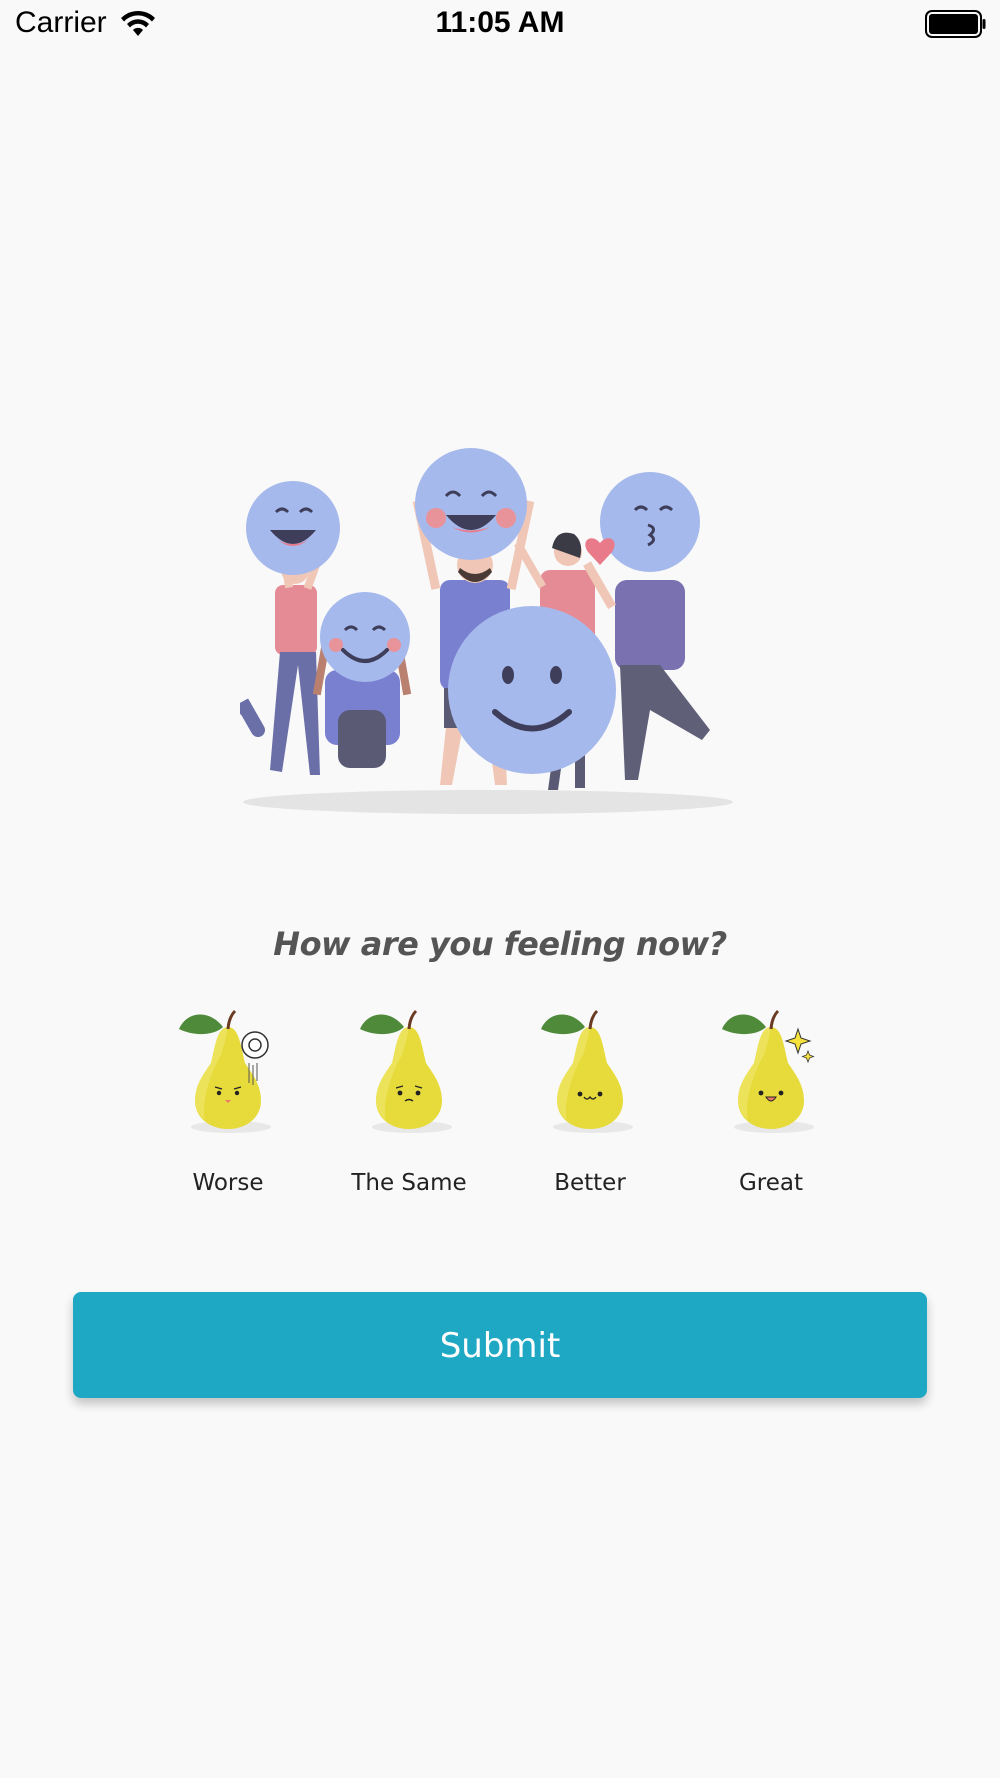 The image size is (1000, 1778). I want to click on battery-icon, so click(955, 24).